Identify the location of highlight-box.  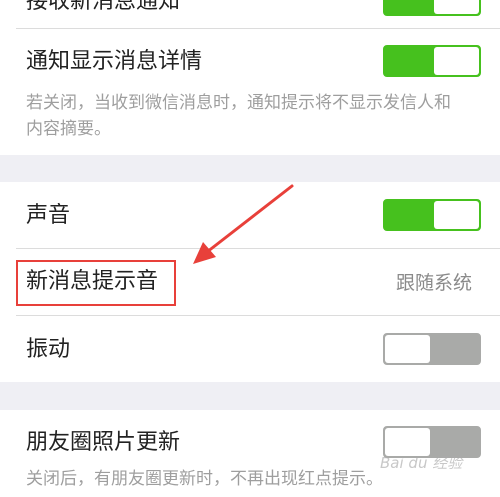
(96, 283).